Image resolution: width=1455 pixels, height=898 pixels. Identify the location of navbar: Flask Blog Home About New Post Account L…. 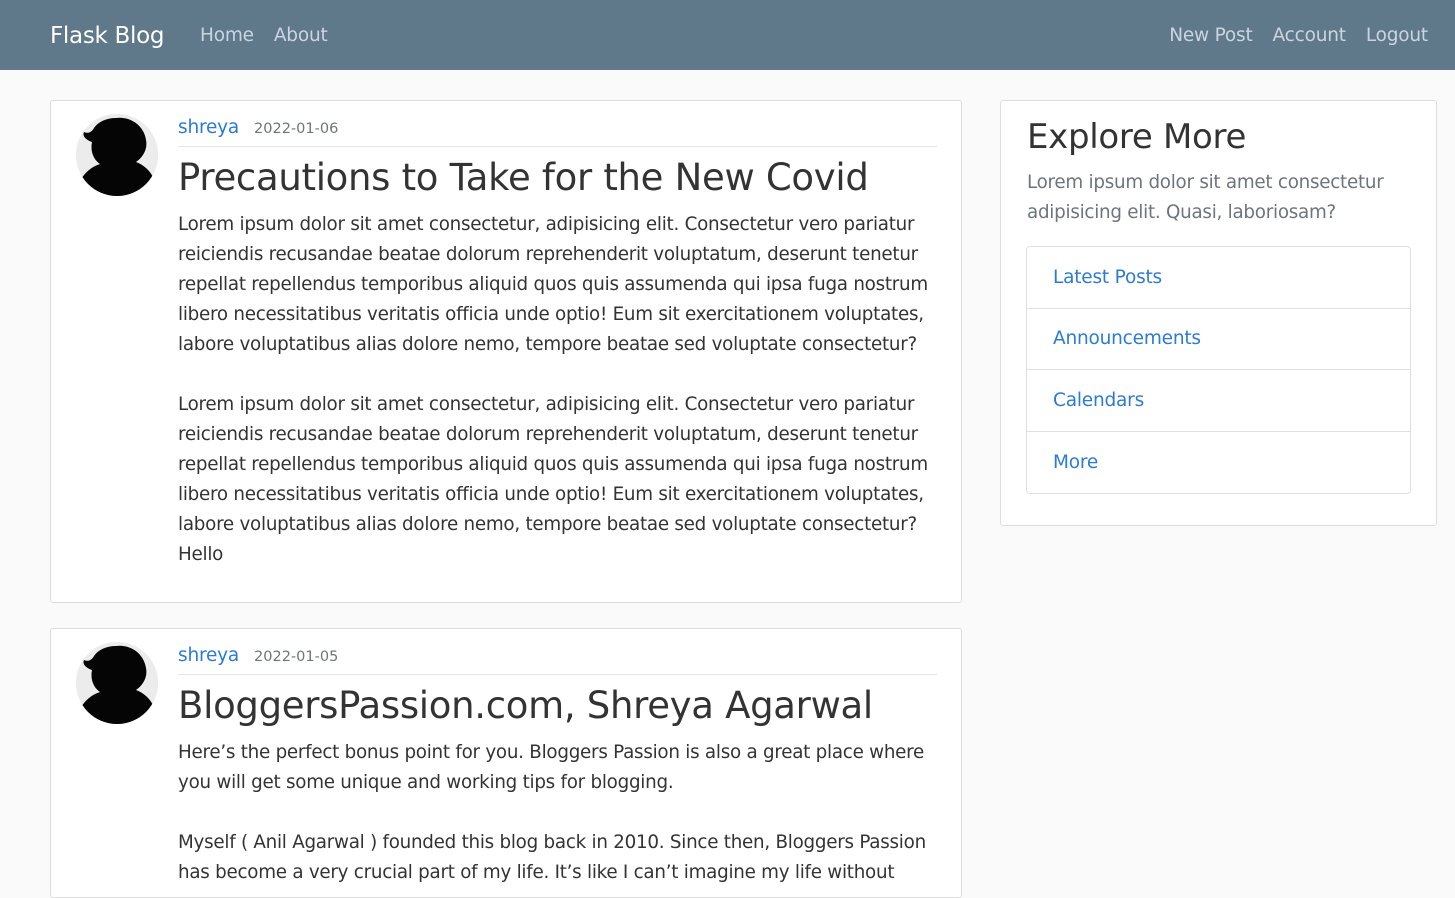
(727, 35).